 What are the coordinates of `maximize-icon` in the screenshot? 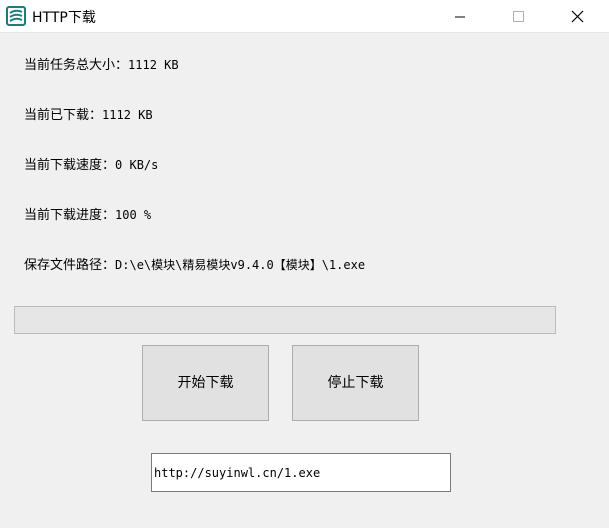 It's located at (518, 16).